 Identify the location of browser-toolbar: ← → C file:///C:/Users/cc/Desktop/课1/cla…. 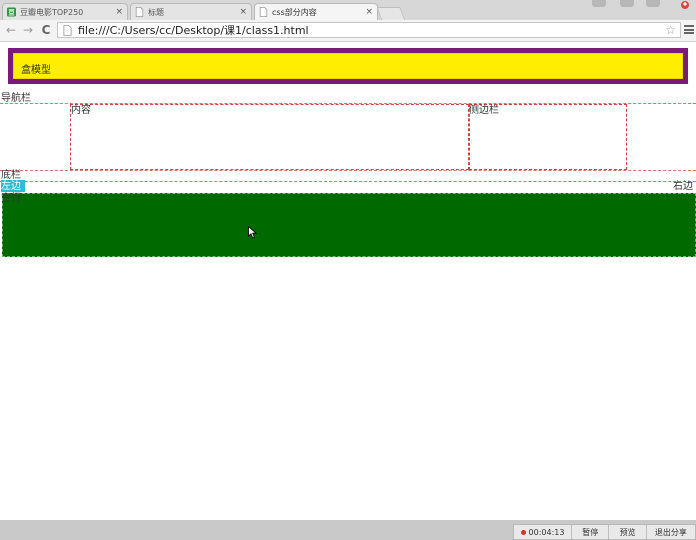
(348, 31).